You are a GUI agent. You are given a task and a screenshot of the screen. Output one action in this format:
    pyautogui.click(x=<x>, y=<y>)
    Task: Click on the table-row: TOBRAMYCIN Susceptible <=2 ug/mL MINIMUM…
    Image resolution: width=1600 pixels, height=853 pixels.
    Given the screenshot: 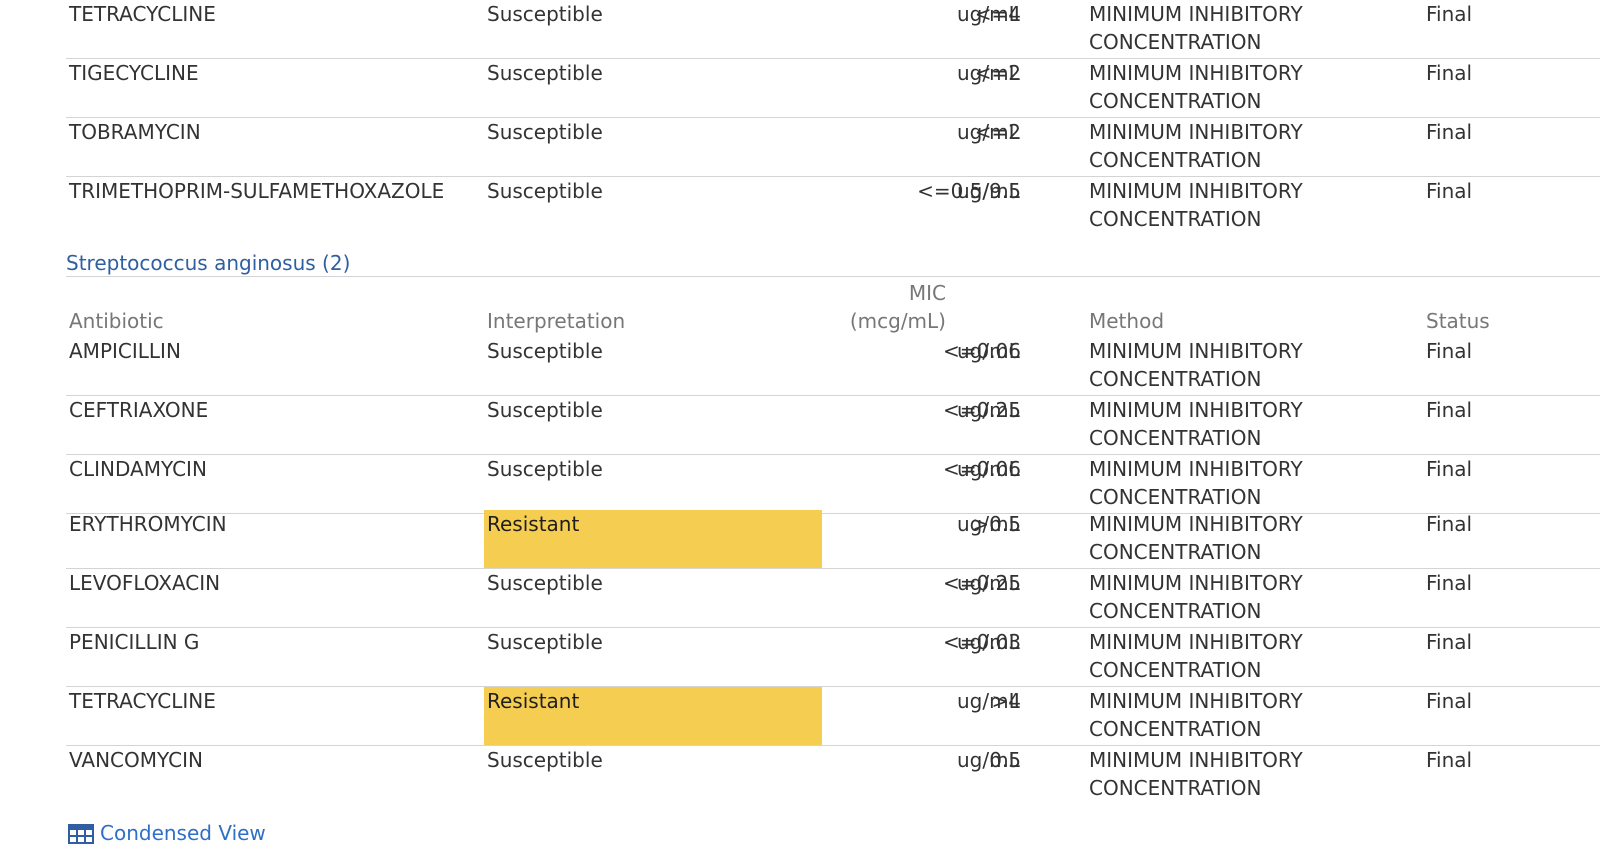 What is the action you would take?
    pyautogui.click(x=833, y=147)
    